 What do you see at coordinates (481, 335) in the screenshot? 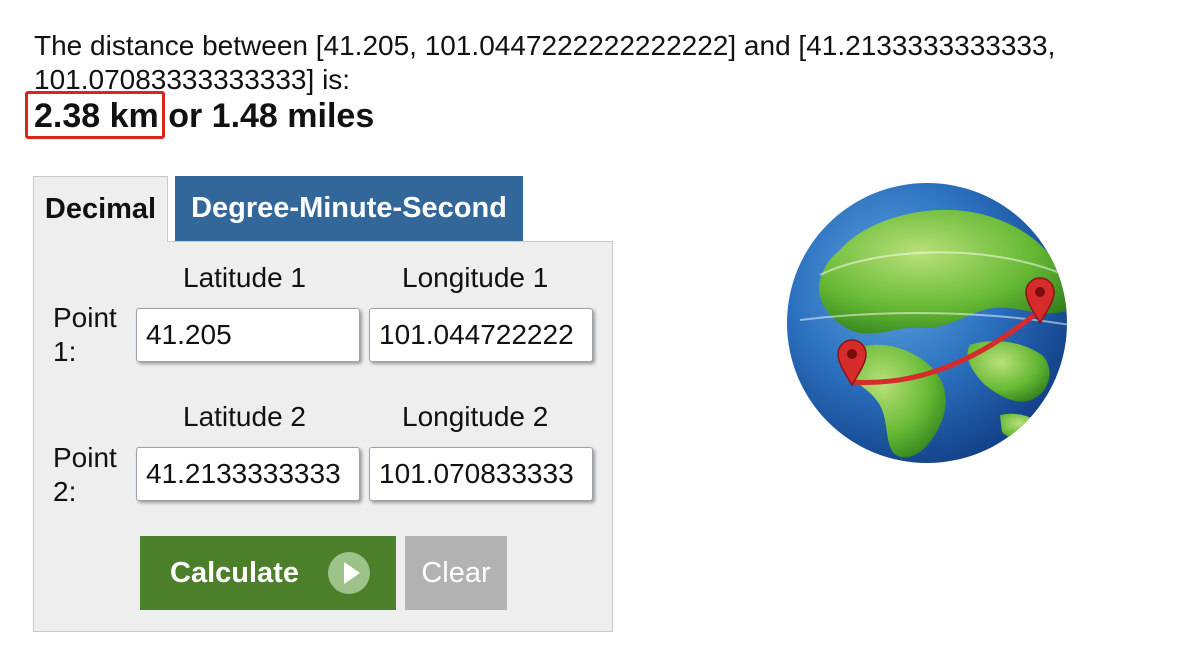
I see `longitude-1-input` at bounding box center [481, 335].